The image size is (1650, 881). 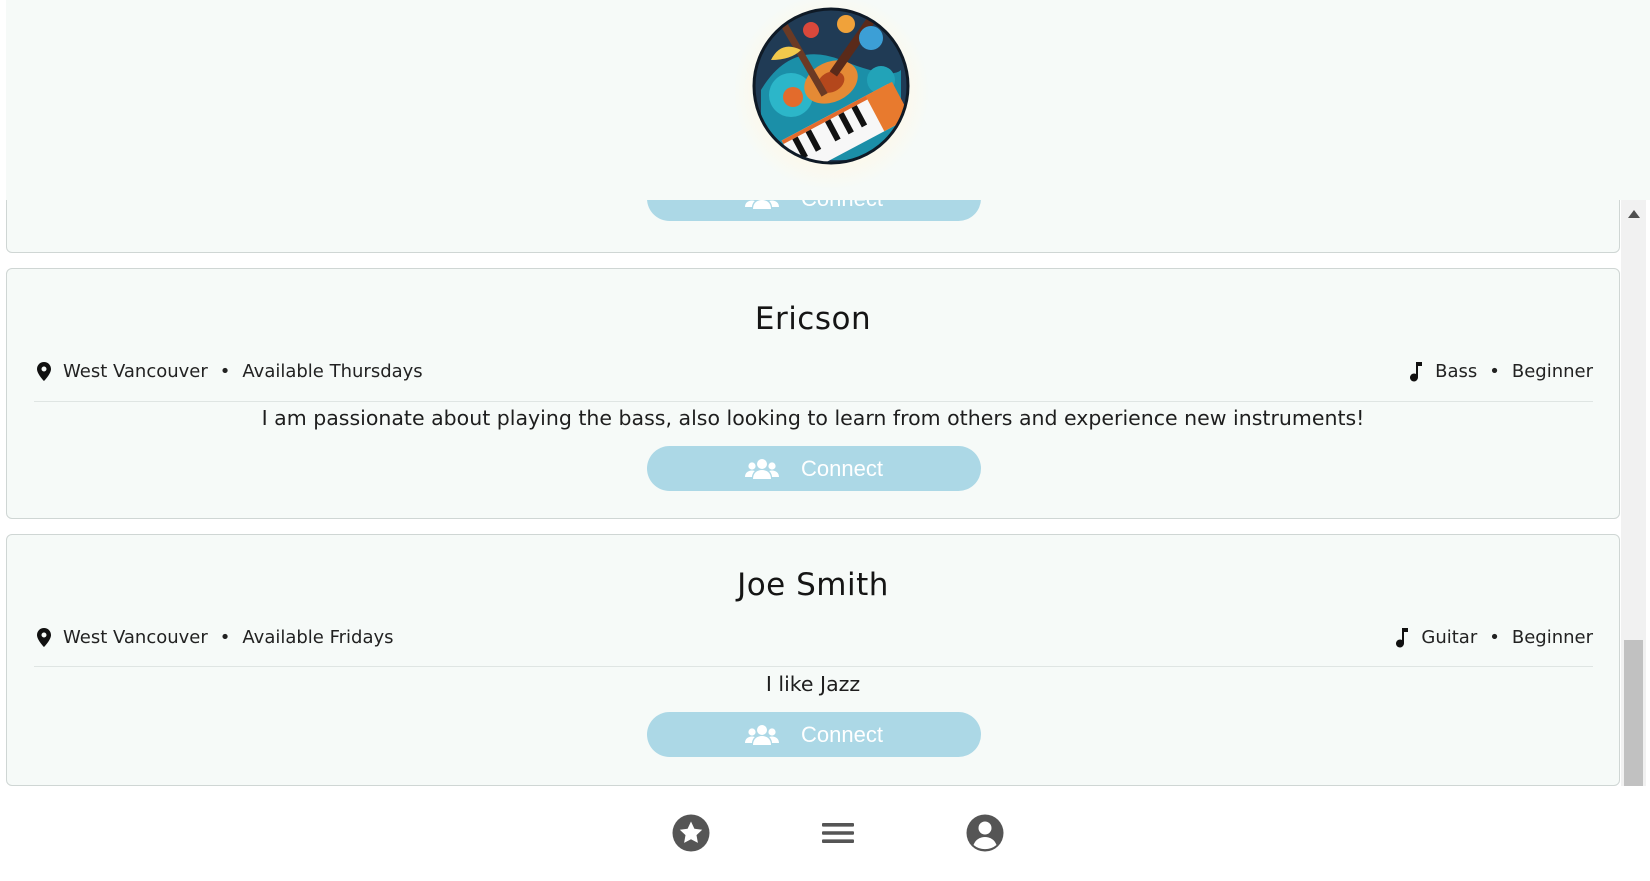 I want to click on profile-location-availability: West Vancouver • Available Thursdays, so click(x=230, y=371).